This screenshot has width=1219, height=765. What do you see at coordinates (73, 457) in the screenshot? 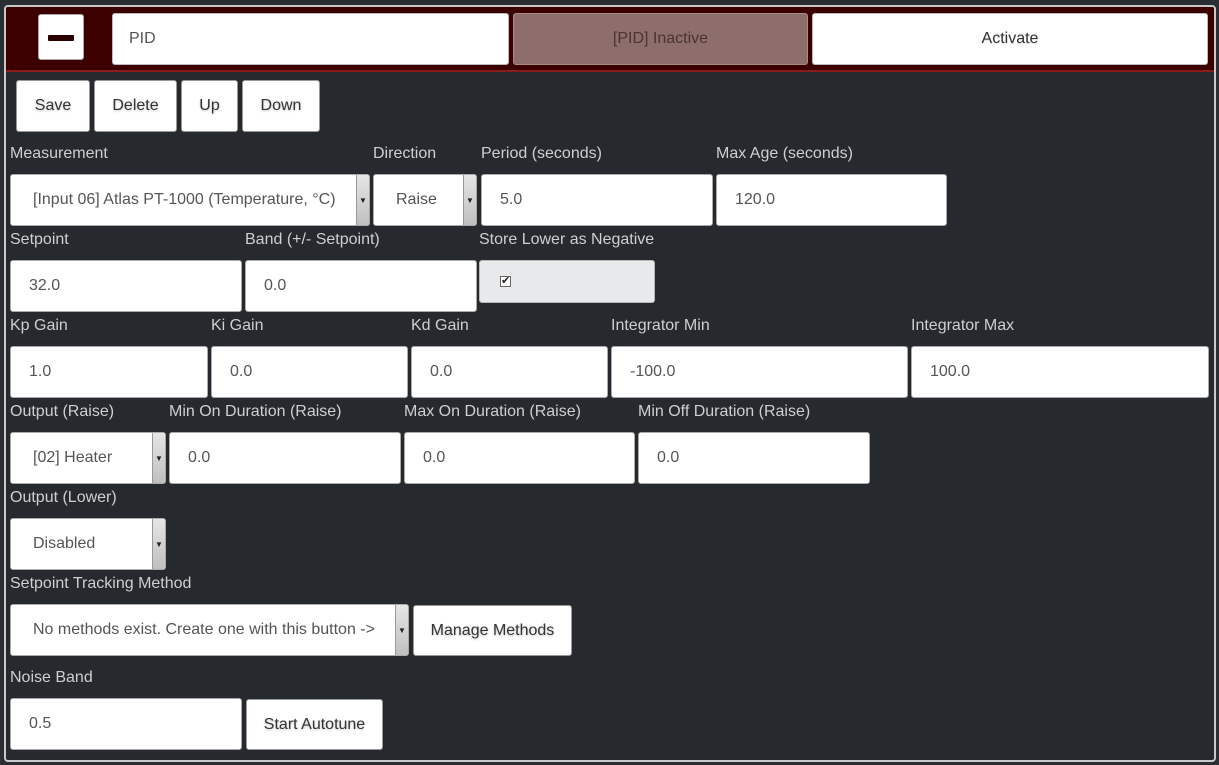
I see `output-raise-value: [02] Heater` at bounding box center [73, 457].